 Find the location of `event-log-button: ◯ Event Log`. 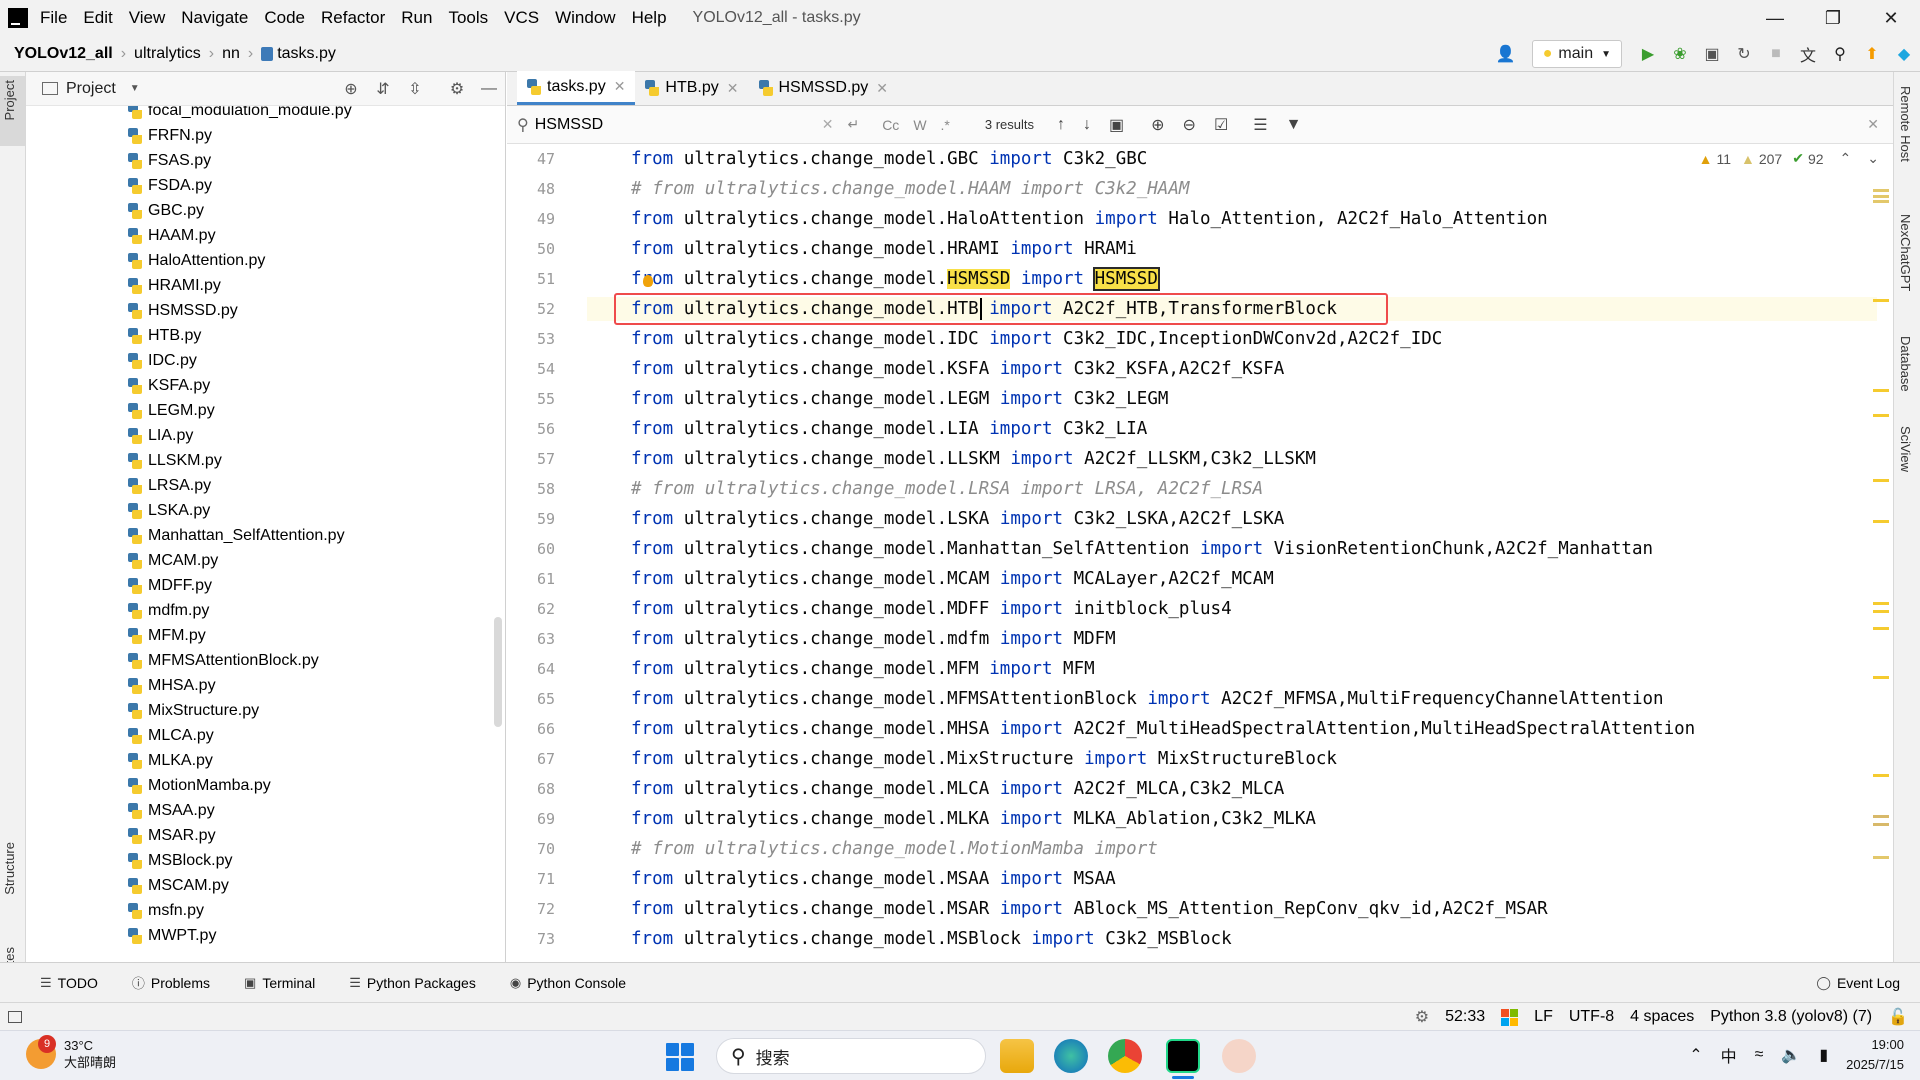

event-log-button: ◯ Event Log is located at coordinates (1858, 983).